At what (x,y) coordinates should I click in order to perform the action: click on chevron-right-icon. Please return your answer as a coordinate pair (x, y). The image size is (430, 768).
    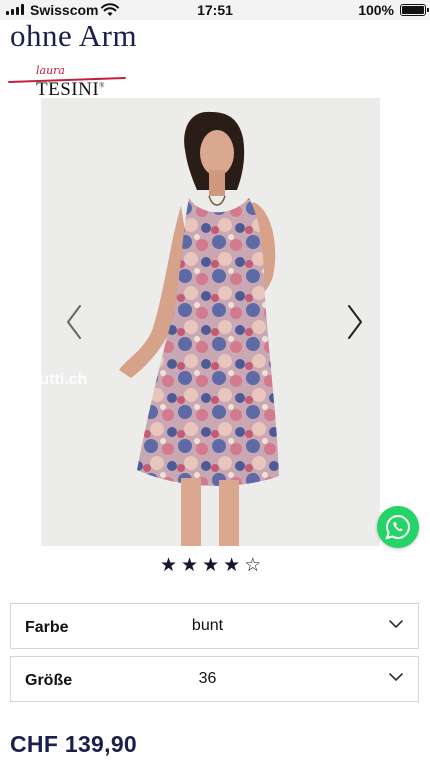
    Looking at the image, I should click on (355, 322).